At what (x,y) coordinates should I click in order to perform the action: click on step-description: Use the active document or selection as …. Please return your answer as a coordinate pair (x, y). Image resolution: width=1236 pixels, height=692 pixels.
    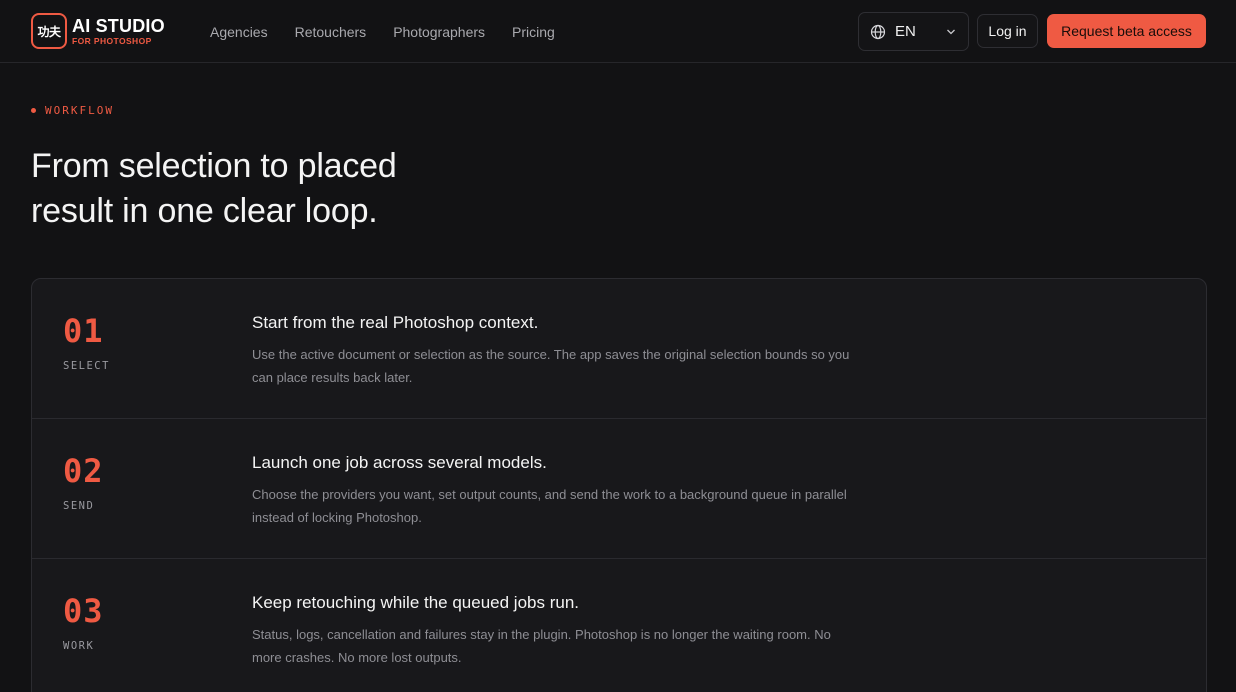
    Looking at the image, I should click on (582, 366).